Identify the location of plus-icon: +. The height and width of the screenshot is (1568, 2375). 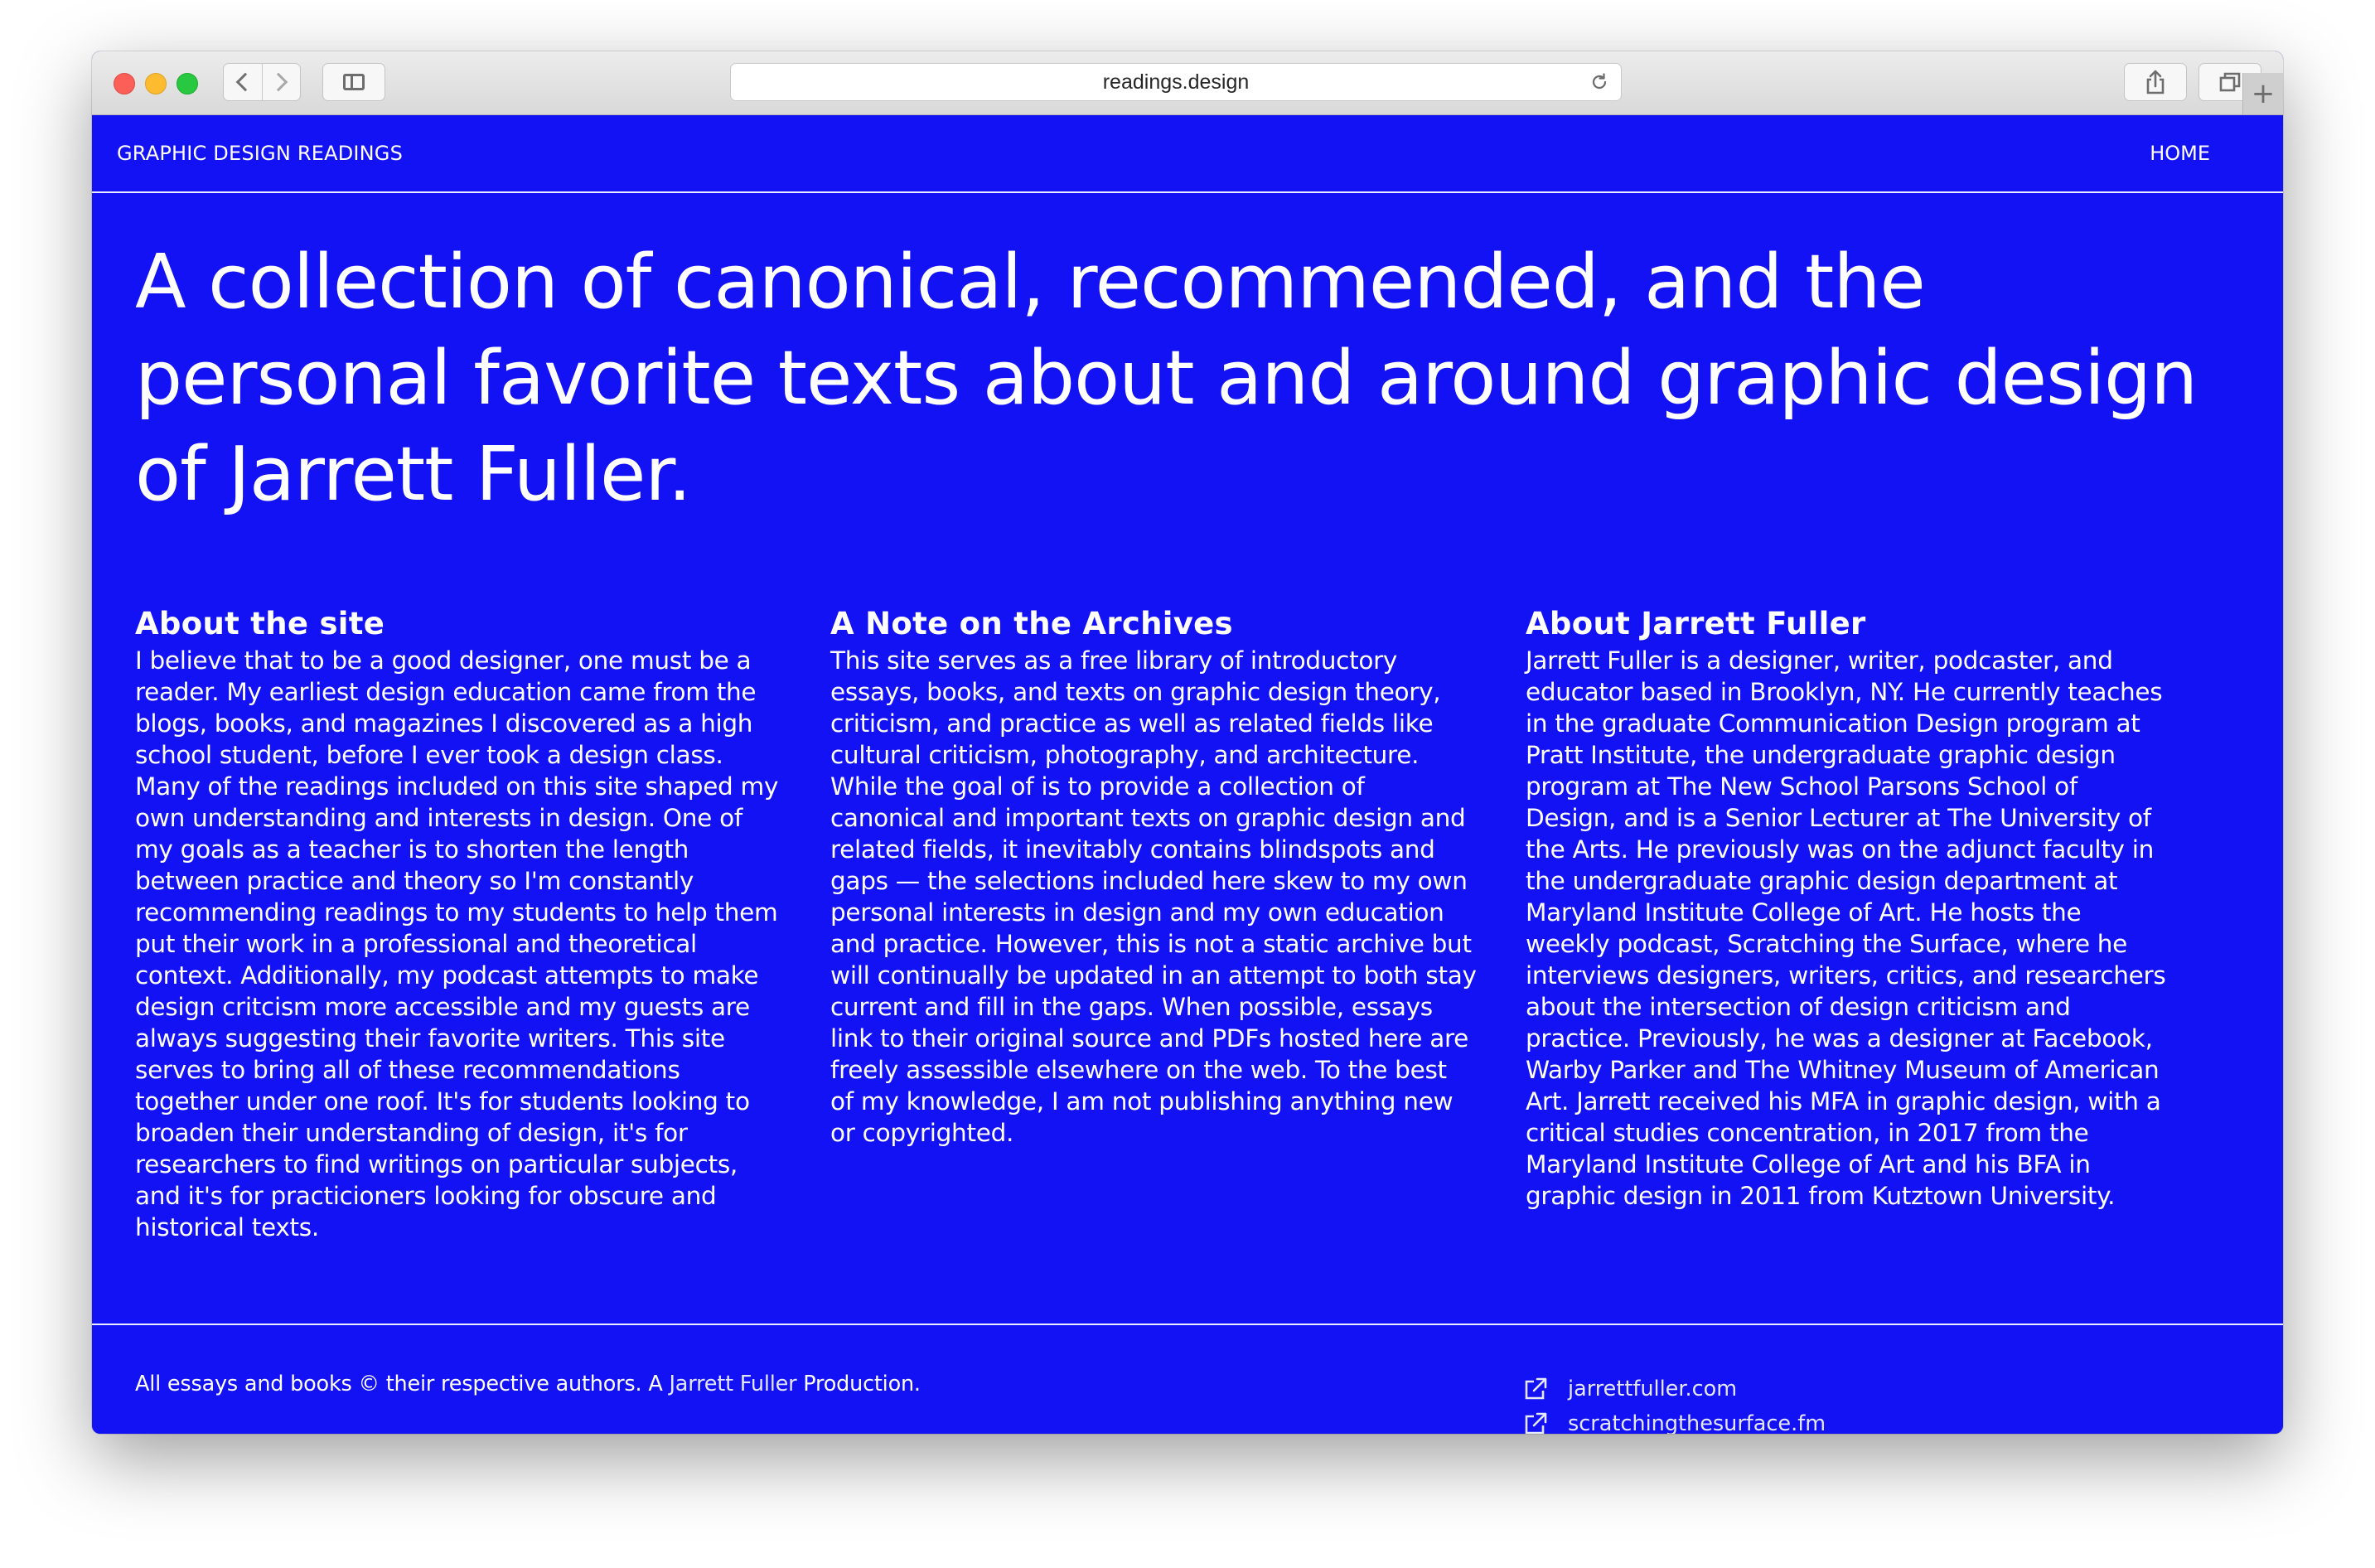
(2263, 93).